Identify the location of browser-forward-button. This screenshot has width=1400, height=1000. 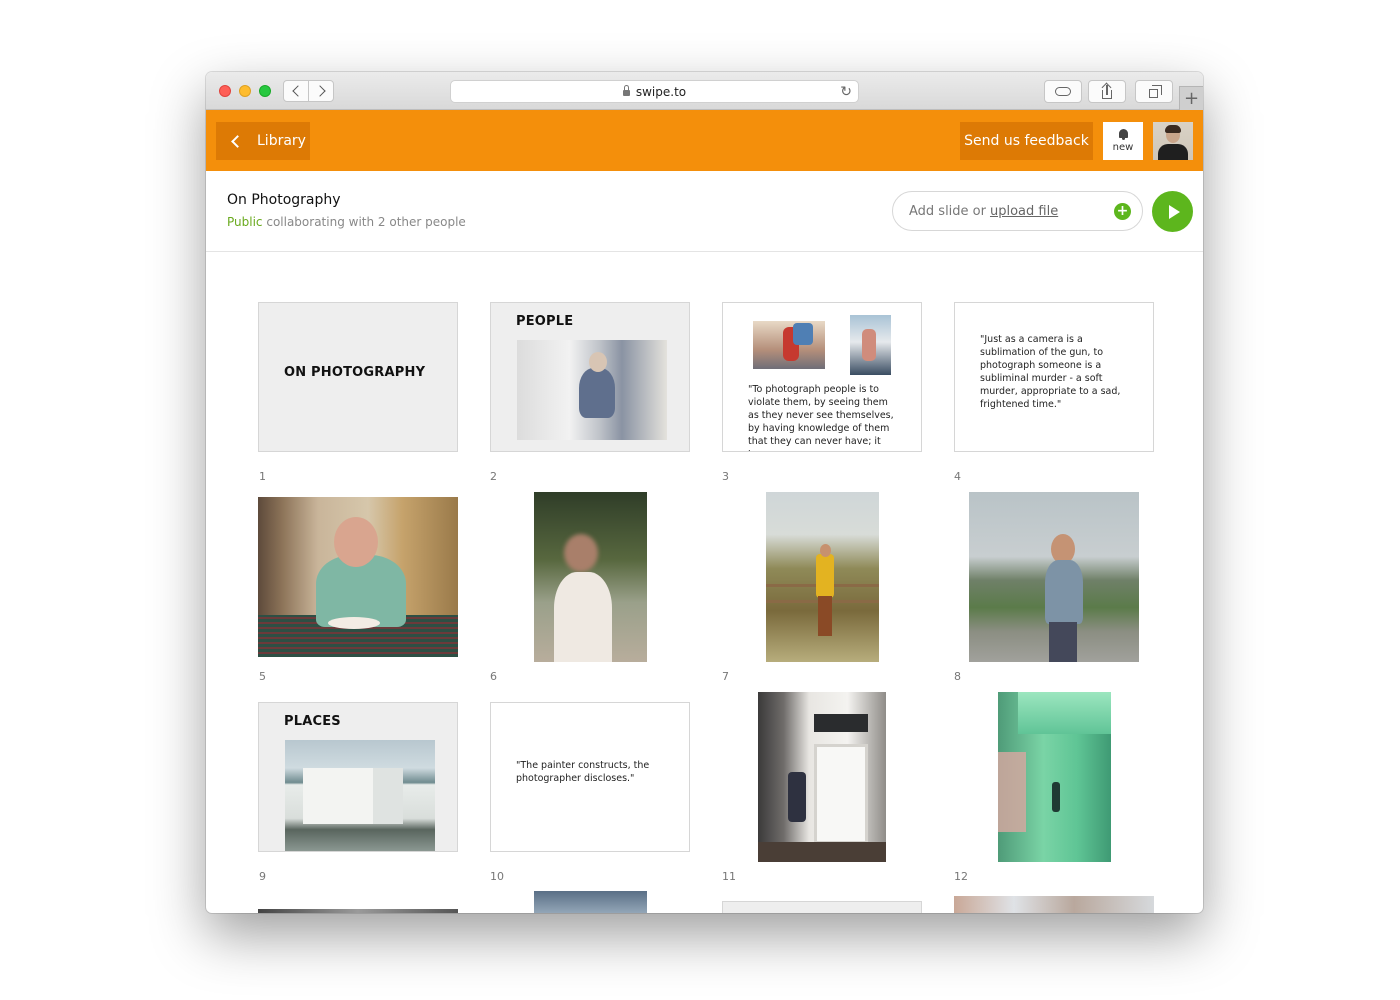
(321, 91).